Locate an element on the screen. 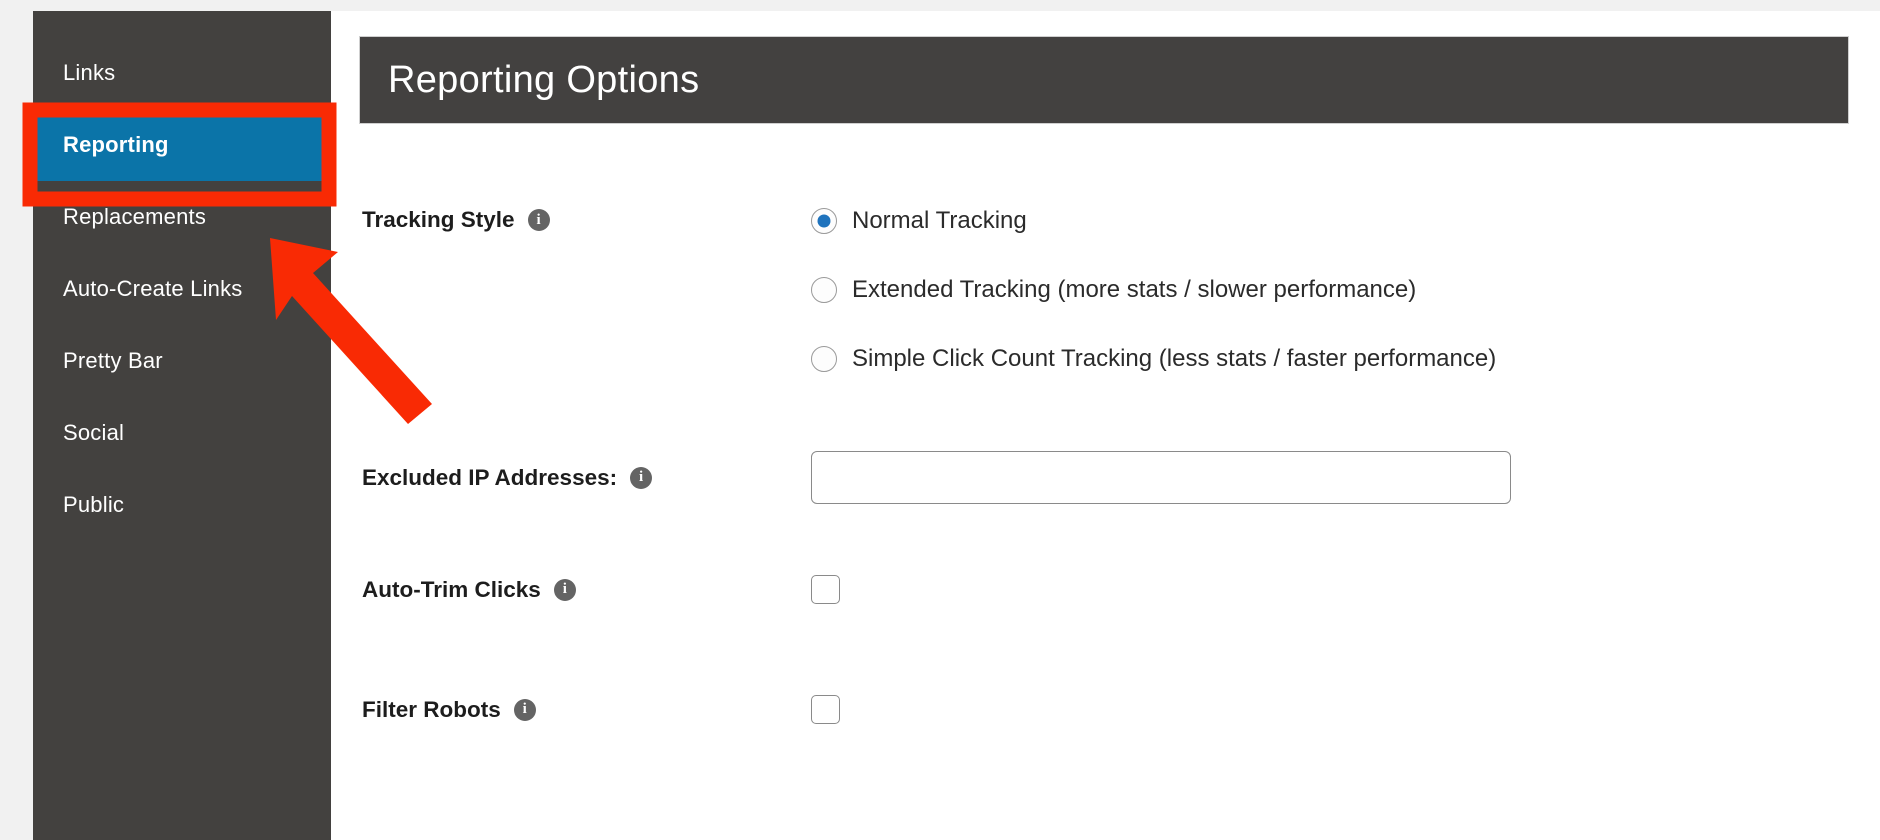  sidebar-item-label: Public is located at coordinates (94, 504).